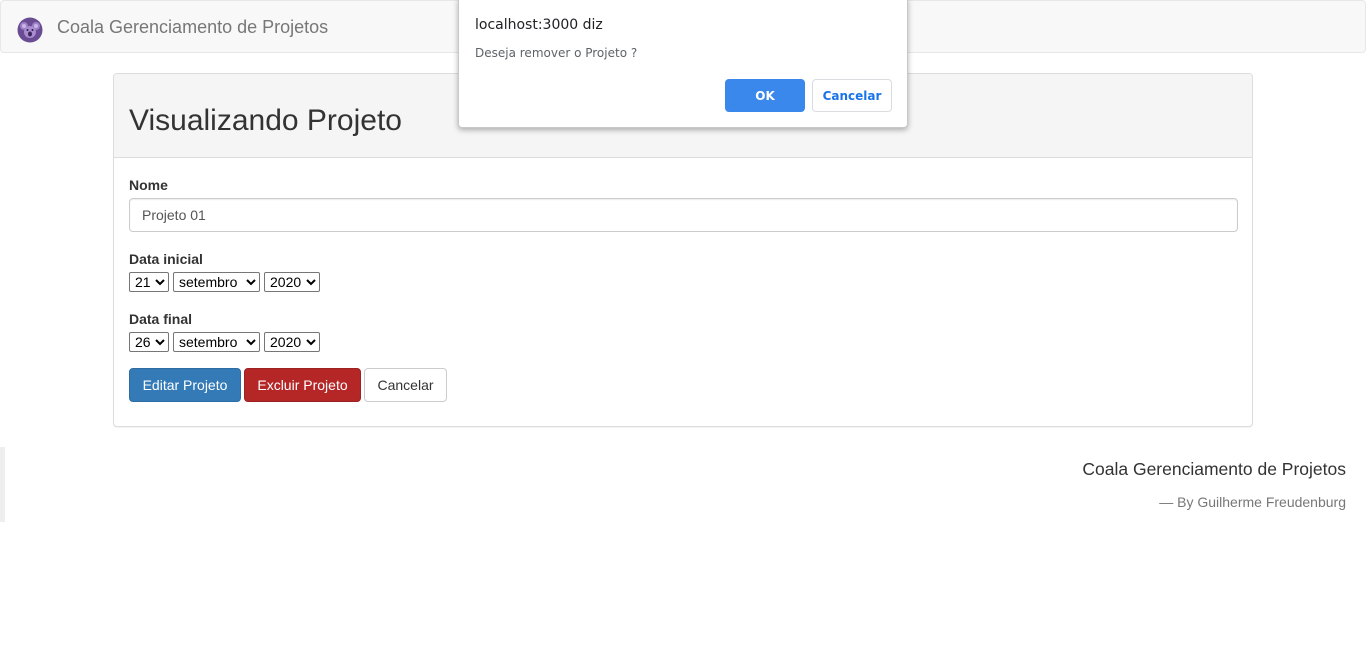 The image size is (1366, 658). I want to click on data-final-year-select: 2020, so click(292, 342).